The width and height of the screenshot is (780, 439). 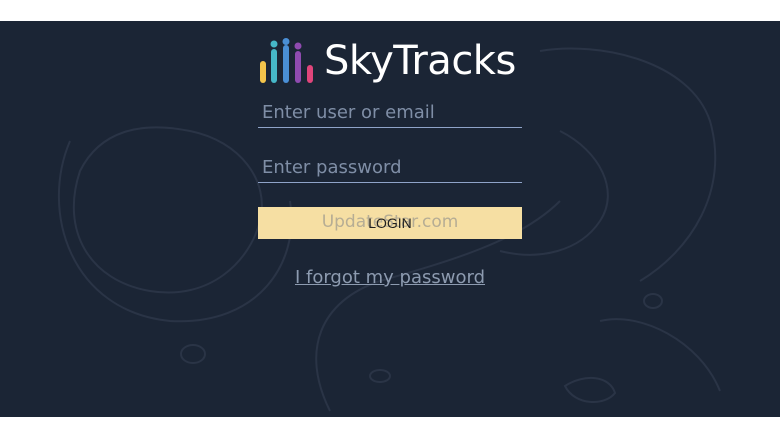 I want to click on login-button: UpdateStar.com LOGIN, so click(x=390, y=223).